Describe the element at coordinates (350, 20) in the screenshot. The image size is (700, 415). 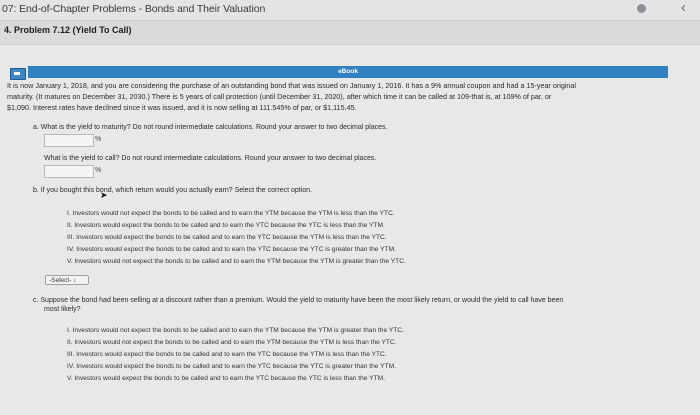
I see `divider` at that location.